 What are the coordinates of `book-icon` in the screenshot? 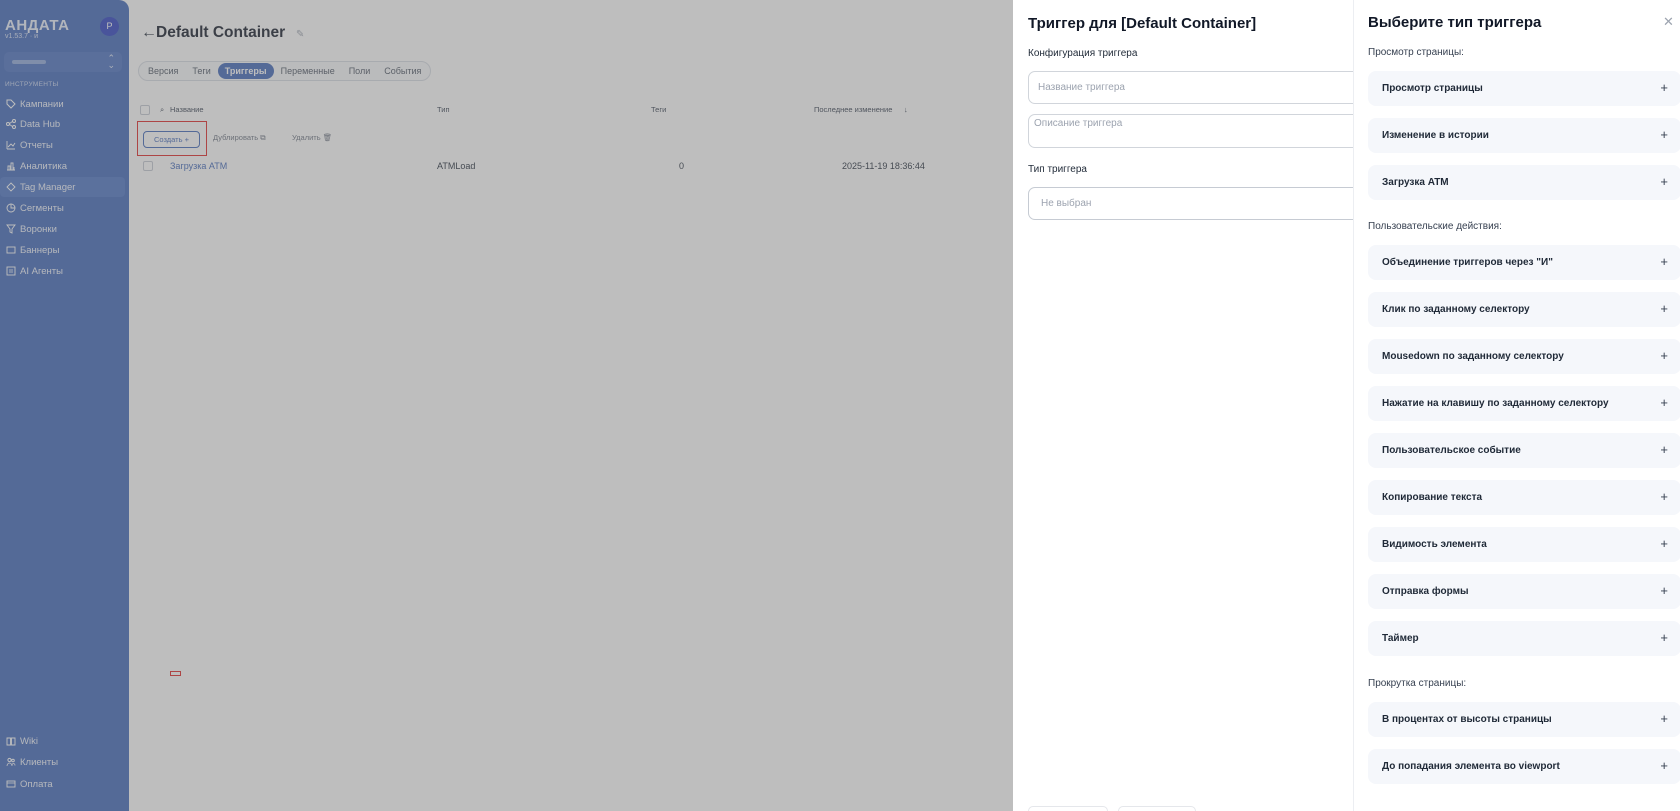 It's located at (10, 741).